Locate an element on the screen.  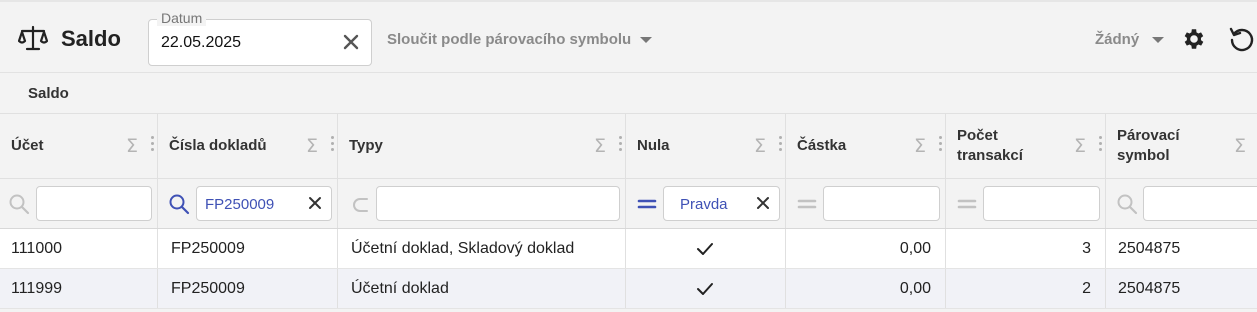
page-title: Saldo is located at coordinates (91, 38).